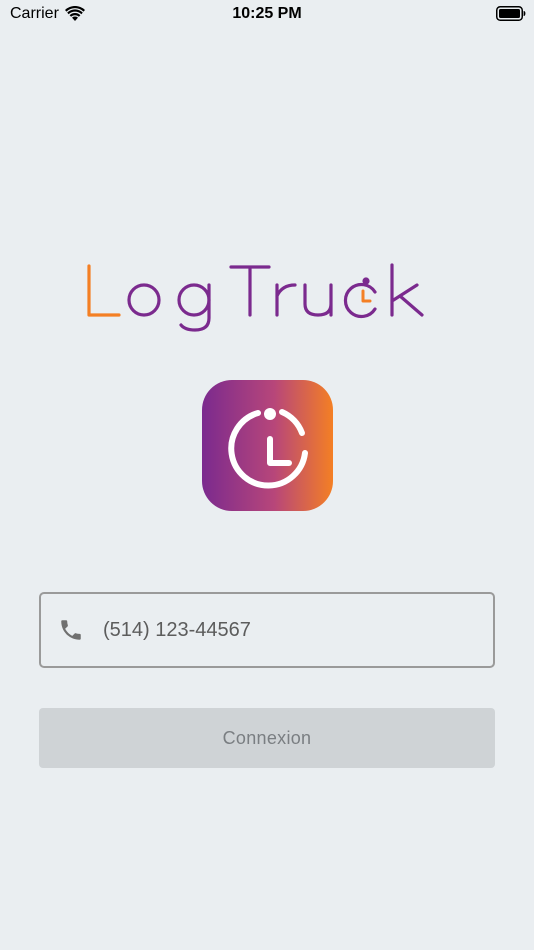 Image resolution: width=534 pixels, height=950 pixels. I want to click on phone-field, so click(267, 630).